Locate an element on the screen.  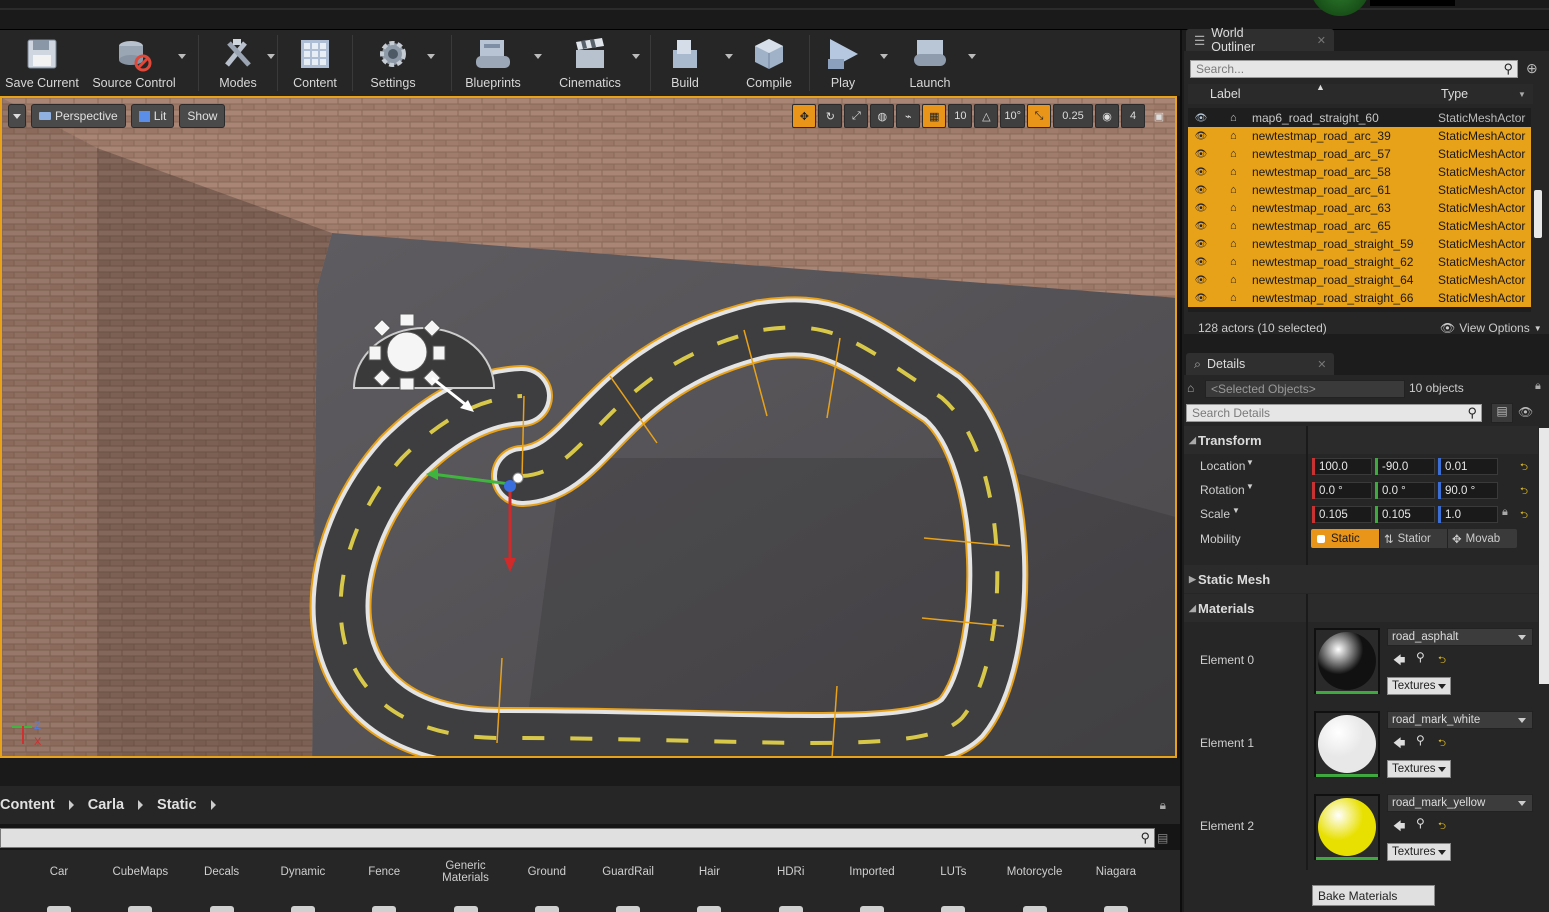
folder-item: GuardRail is located at coordinates (628, 872).